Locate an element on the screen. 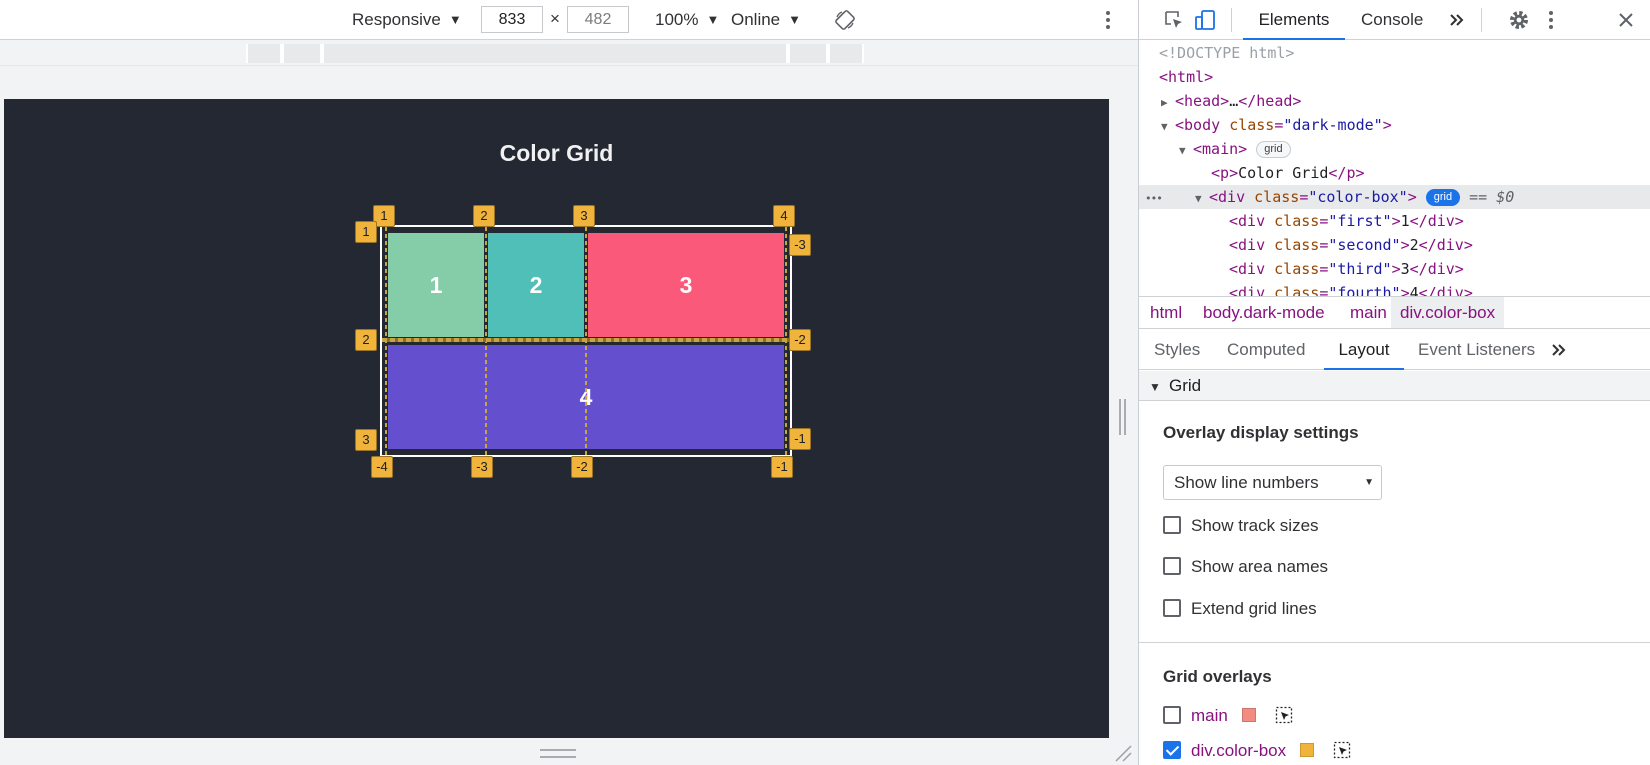 This screenshot has width=1650, height=765. device-toolbar: Responsive ▼ 833 × 482 100% ▼ Online ▼ is located at coordinates (569, 20).